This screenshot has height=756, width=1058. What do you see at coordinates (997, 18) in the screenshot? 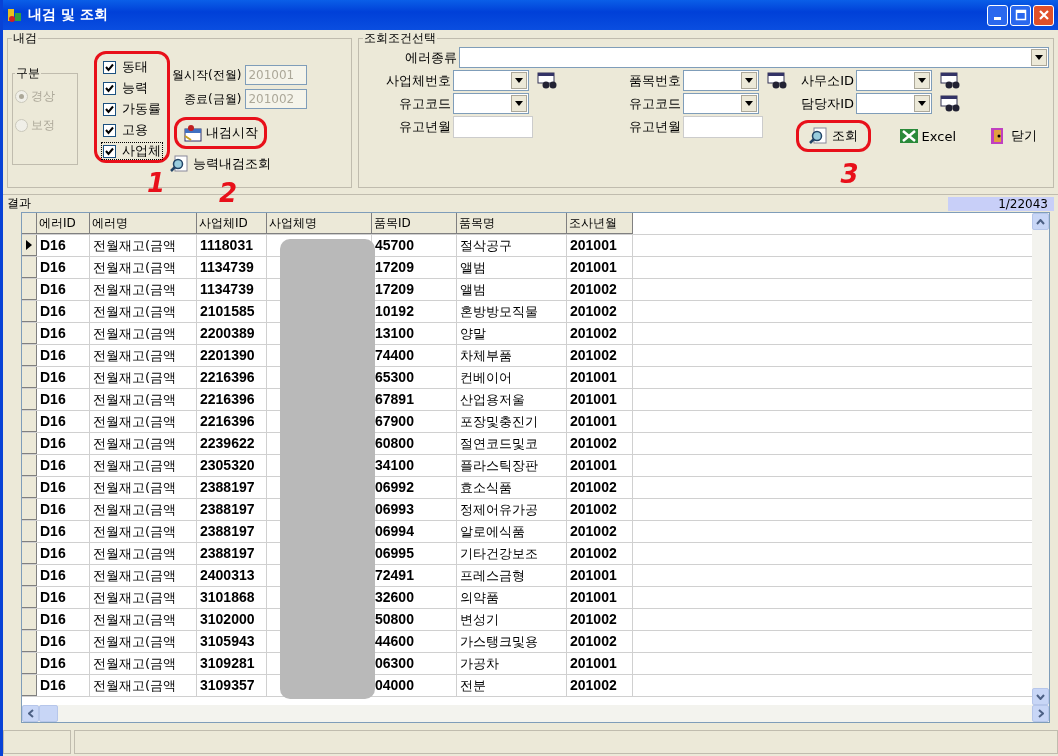
I see `minimize-icon` at bounding box center [997, 18].